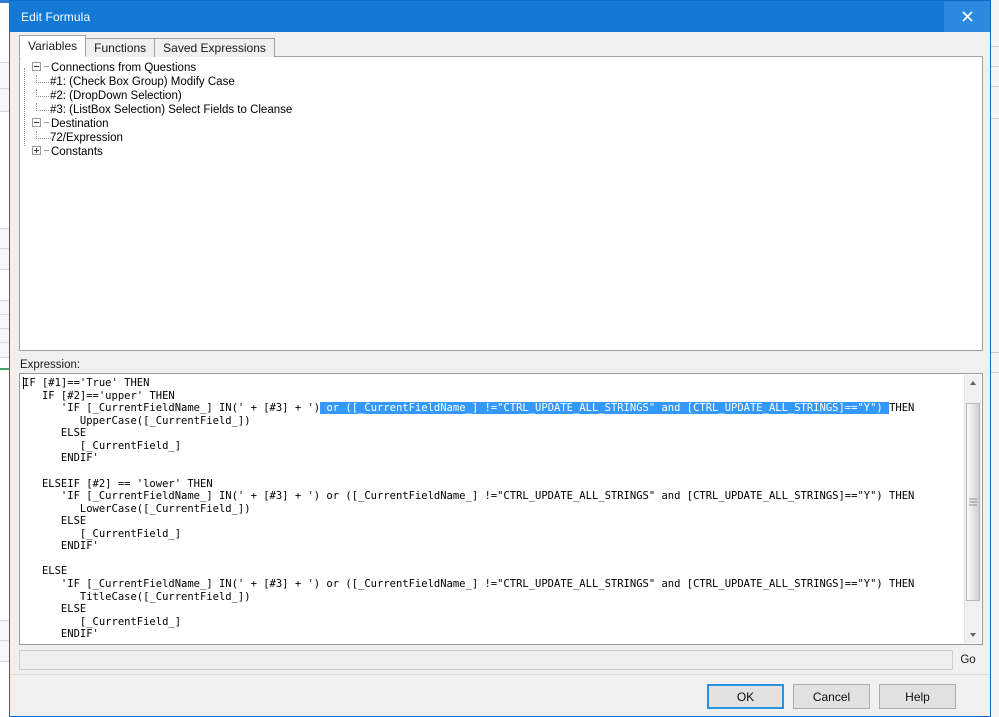 The width and height of the screenshot is (999, 717). I want to click on tab-strip: Variables Functions Saved Expressions, so click(147, 46).